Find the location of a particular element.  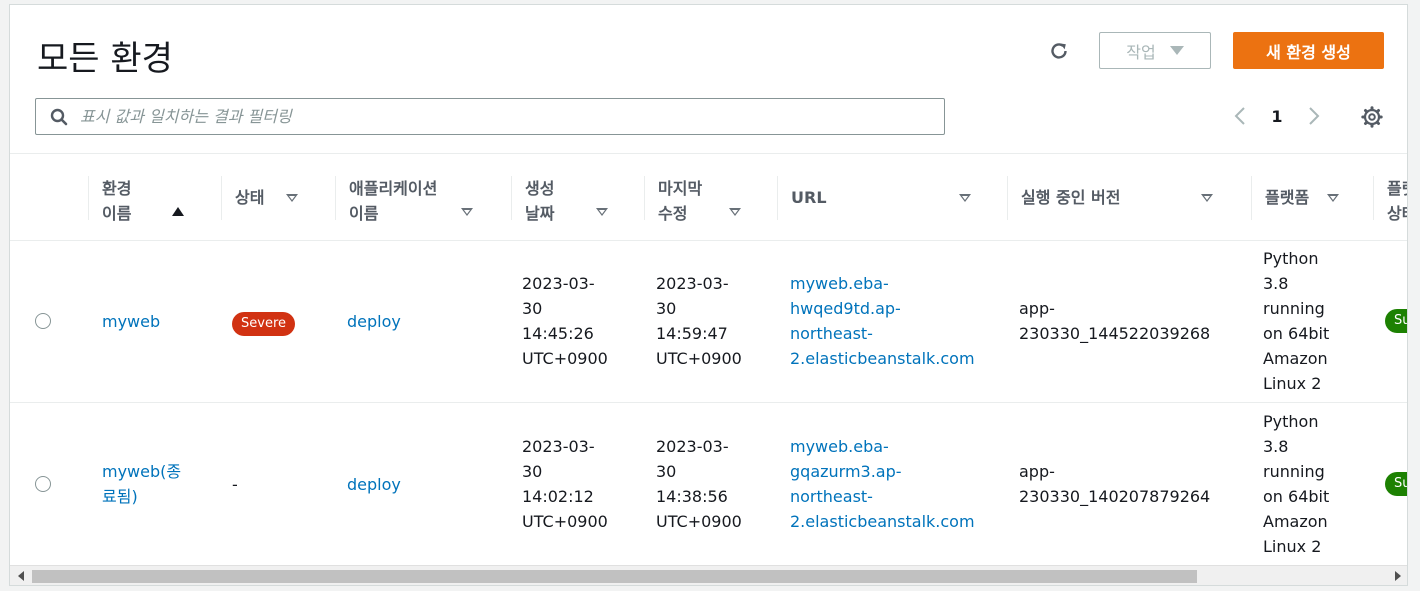

env-name-link: myweb is located at coordinates (131, 321).